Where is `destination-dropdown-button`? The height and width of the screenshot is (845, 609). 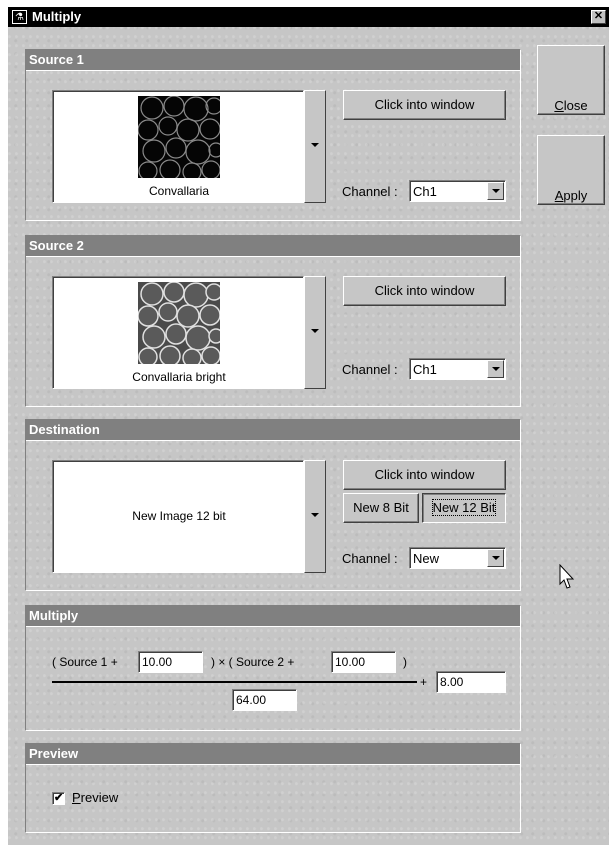 destination-dropdown-button is located at coordinates (315, 516).